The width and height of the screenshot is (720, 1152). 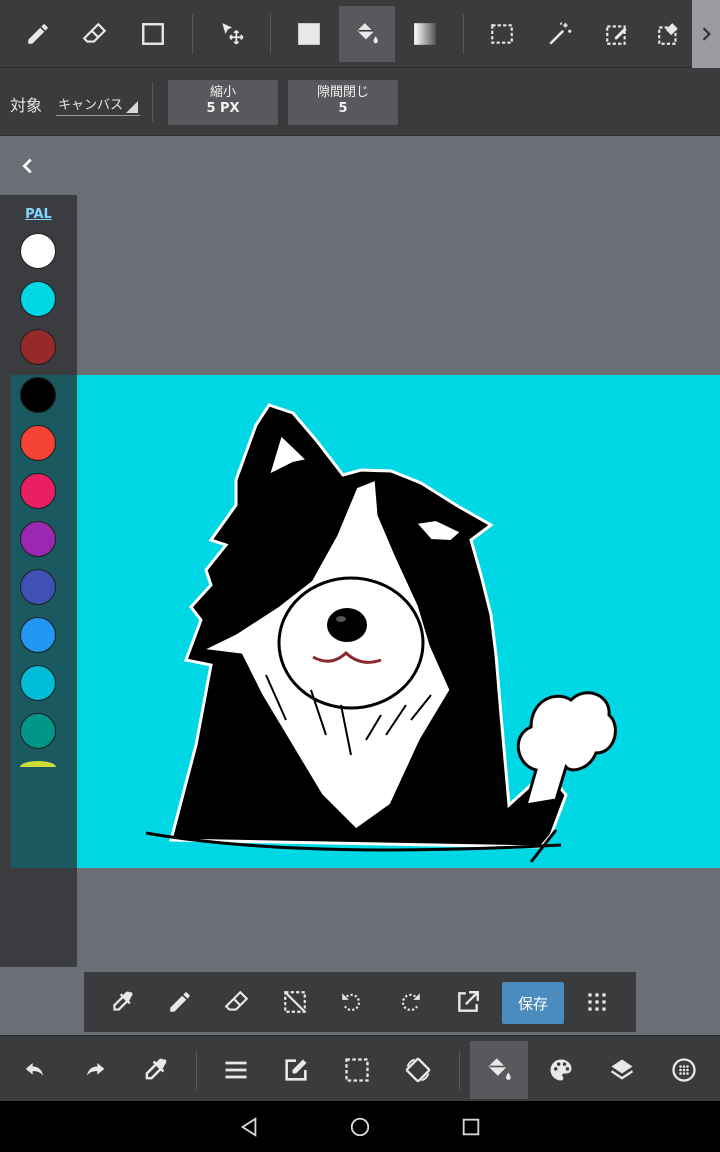 I want to click on circle-home-icon, so click(x=360, y=1127).